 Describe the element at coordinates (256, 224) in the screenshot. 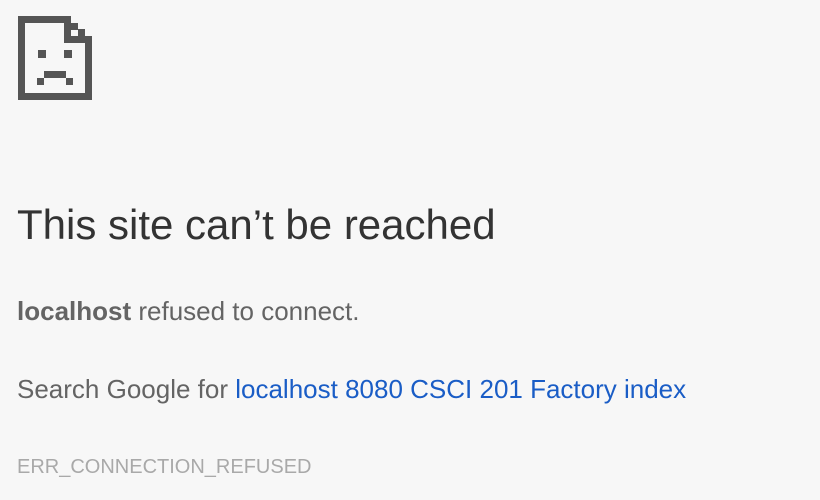

I see `page-title: This site can’t be reached` at that location.